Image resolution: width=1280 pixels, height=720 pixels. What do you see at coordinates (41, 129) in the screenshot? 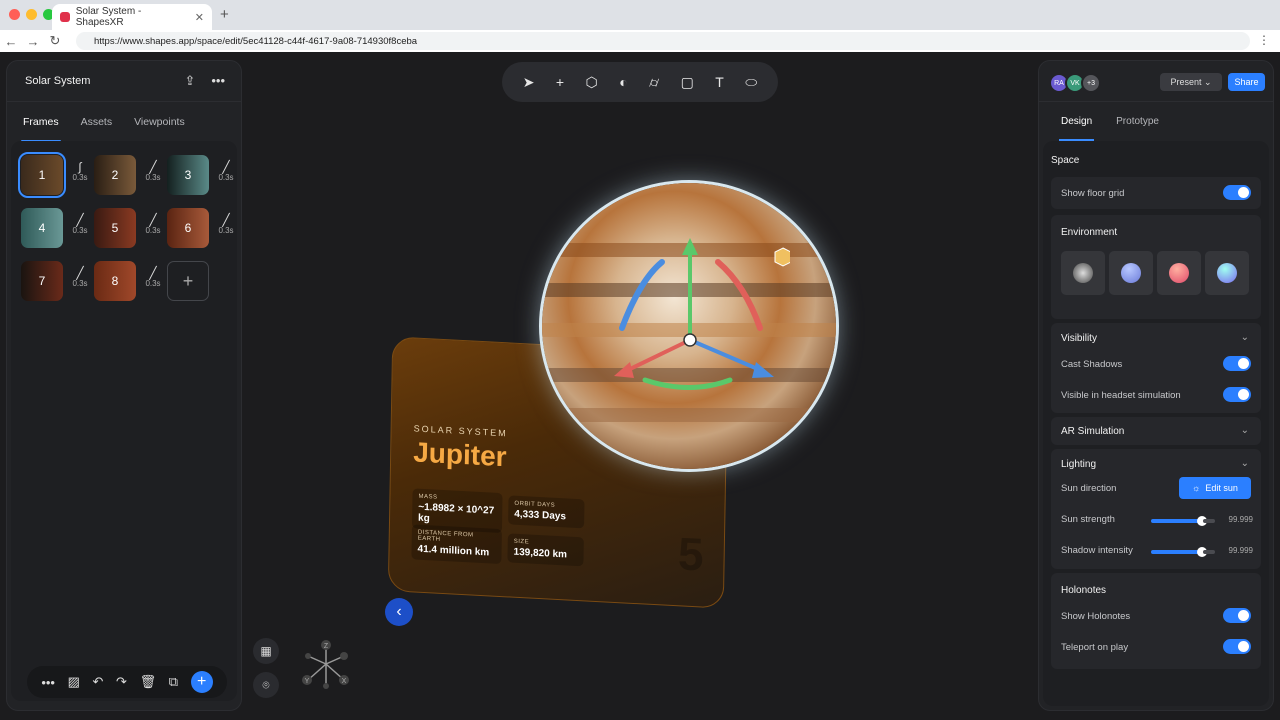
I see `tab-frames: Frames` at bounding box center [41, 129].